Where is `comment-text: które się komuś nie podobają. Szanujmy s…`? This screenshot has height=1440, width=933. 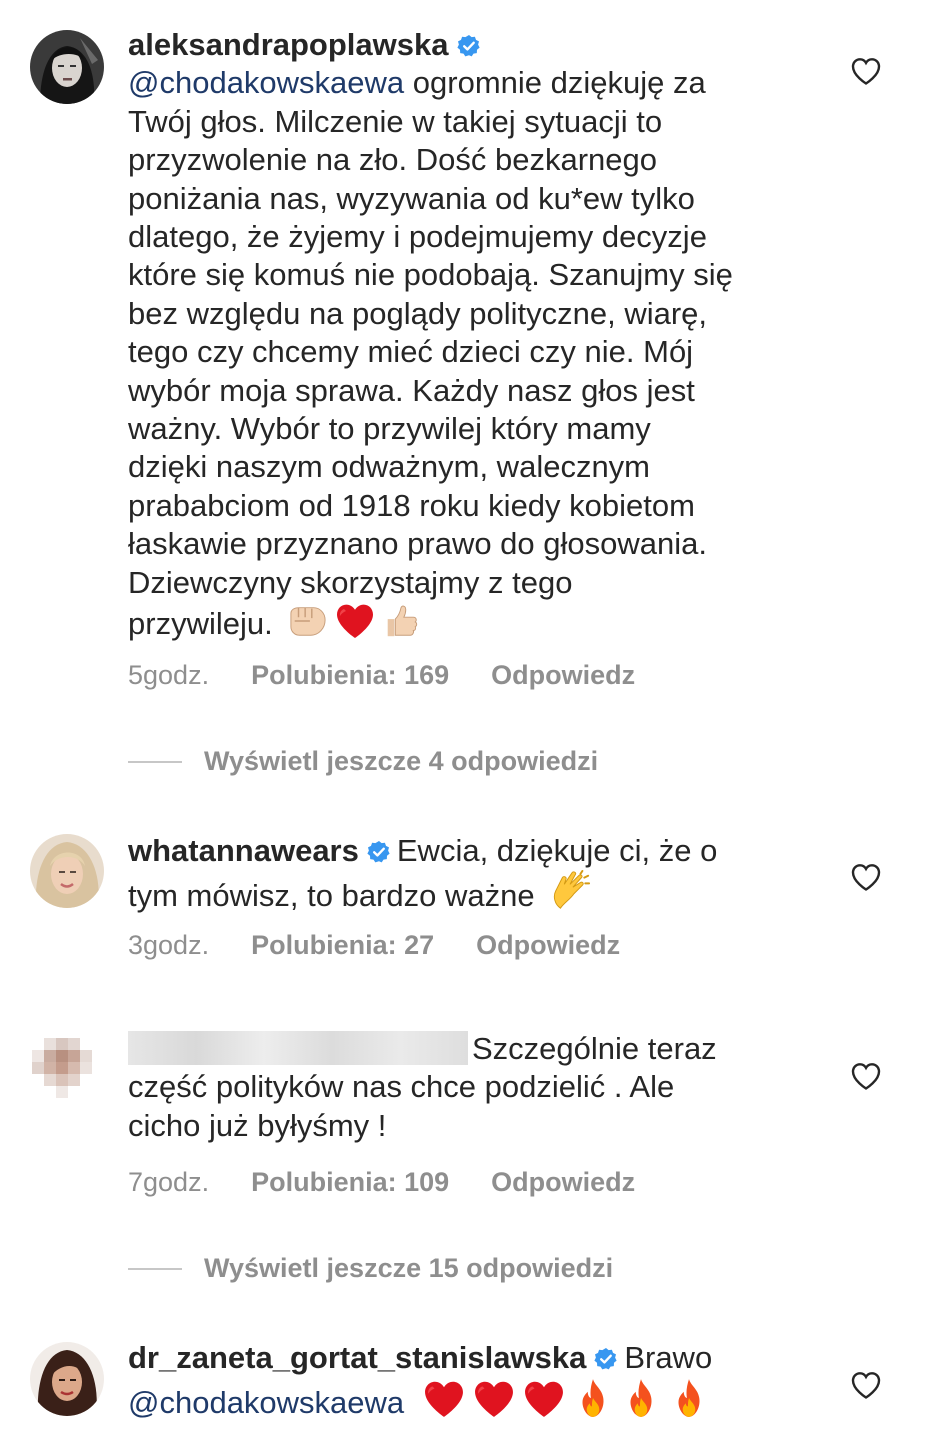 comment-text: które się komuś nie podobają. Szanujmy s… is located at coordinates (430, 275).